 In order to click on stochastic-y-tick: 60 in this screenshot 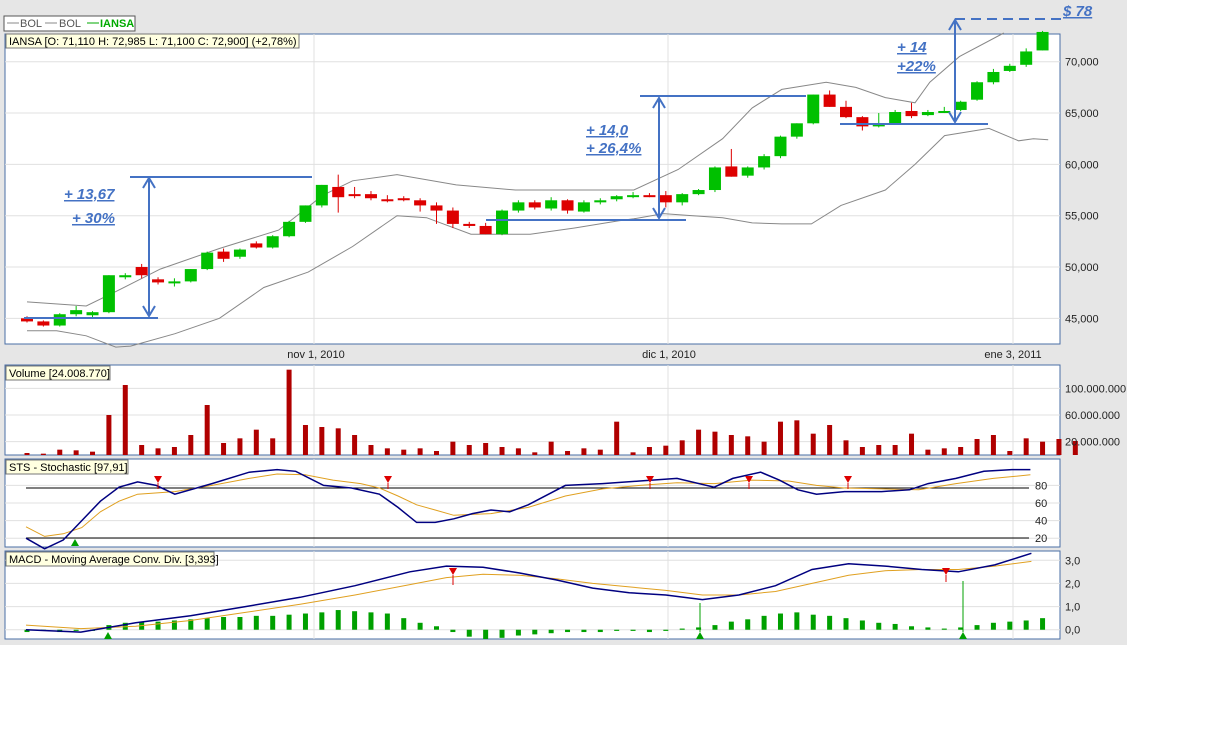, I will do `click(1041, 504)`.